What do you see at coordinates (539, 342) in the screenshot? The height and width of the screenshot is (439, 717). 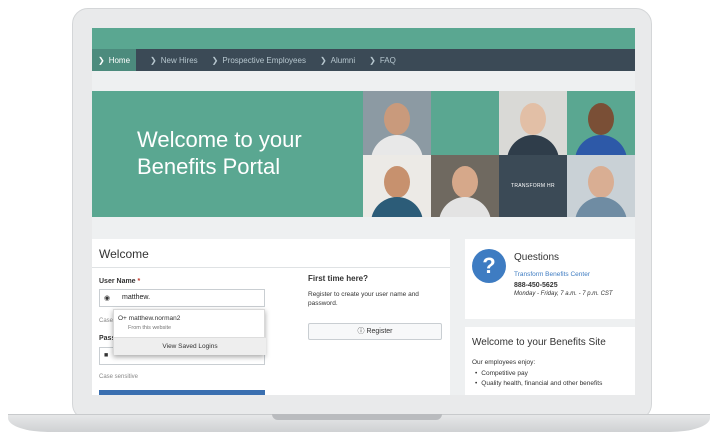 I see `benefits-site-title: Welcome to your Benefits Site` at bounding box center [539, 342].